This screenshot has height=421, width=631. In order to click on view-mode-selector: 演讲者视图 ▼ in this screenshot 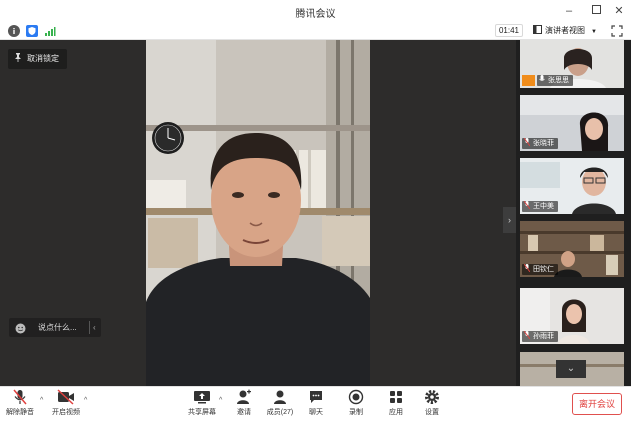, I will do `click(568, 30)`.